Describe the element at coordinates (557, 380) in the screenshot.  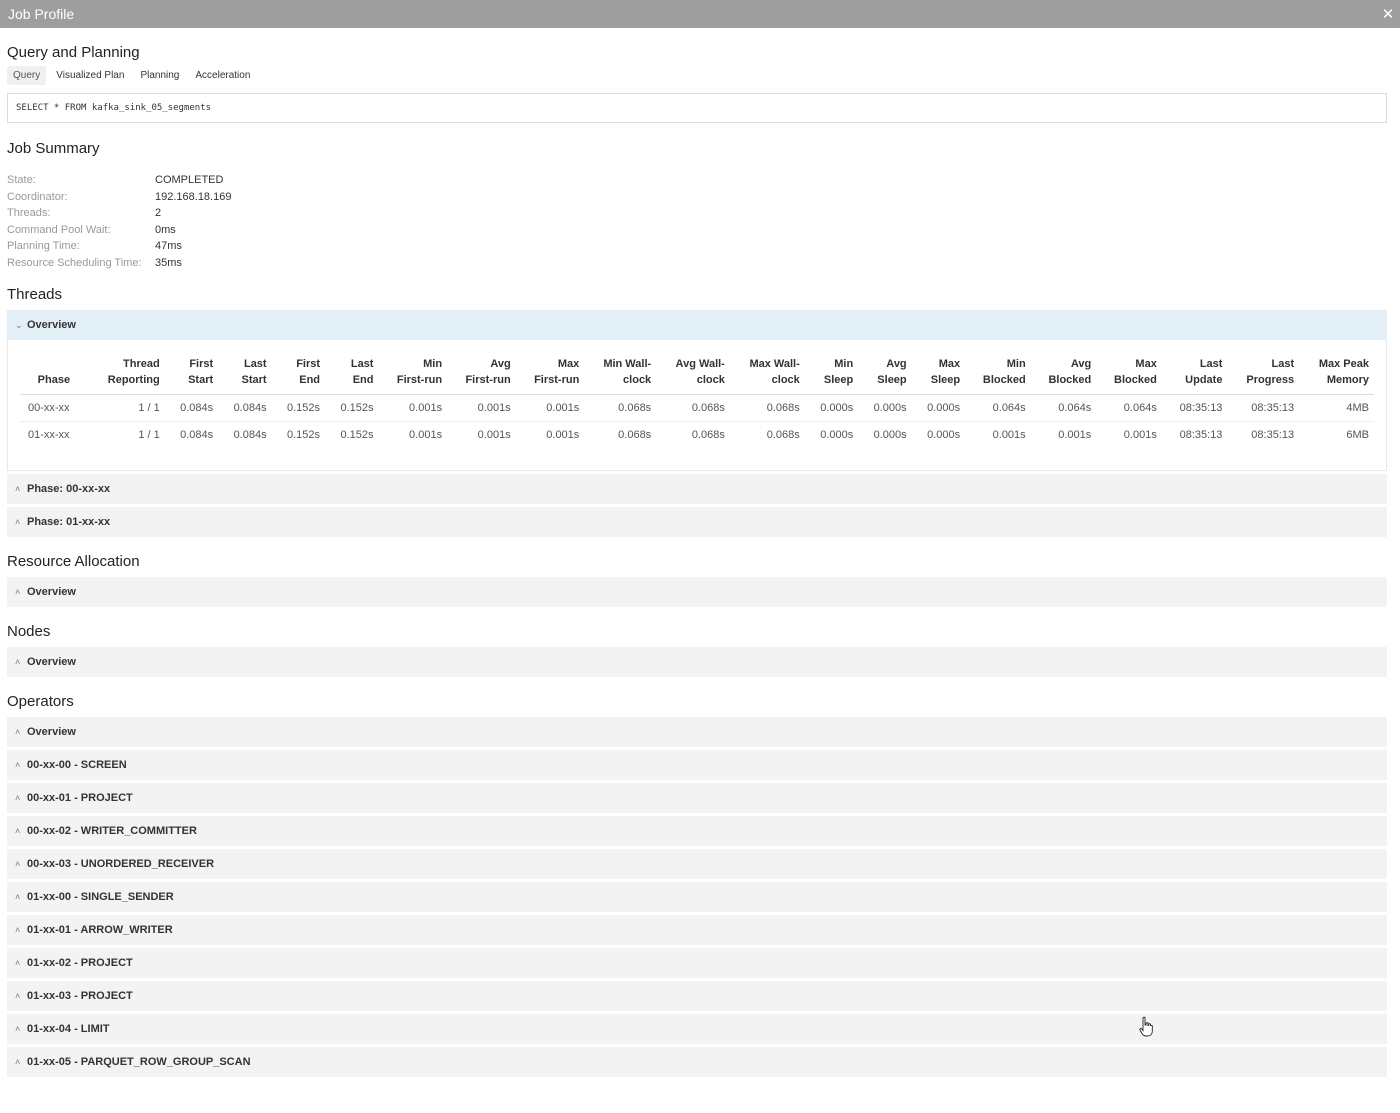
I see `header-text: First-run` at that location.